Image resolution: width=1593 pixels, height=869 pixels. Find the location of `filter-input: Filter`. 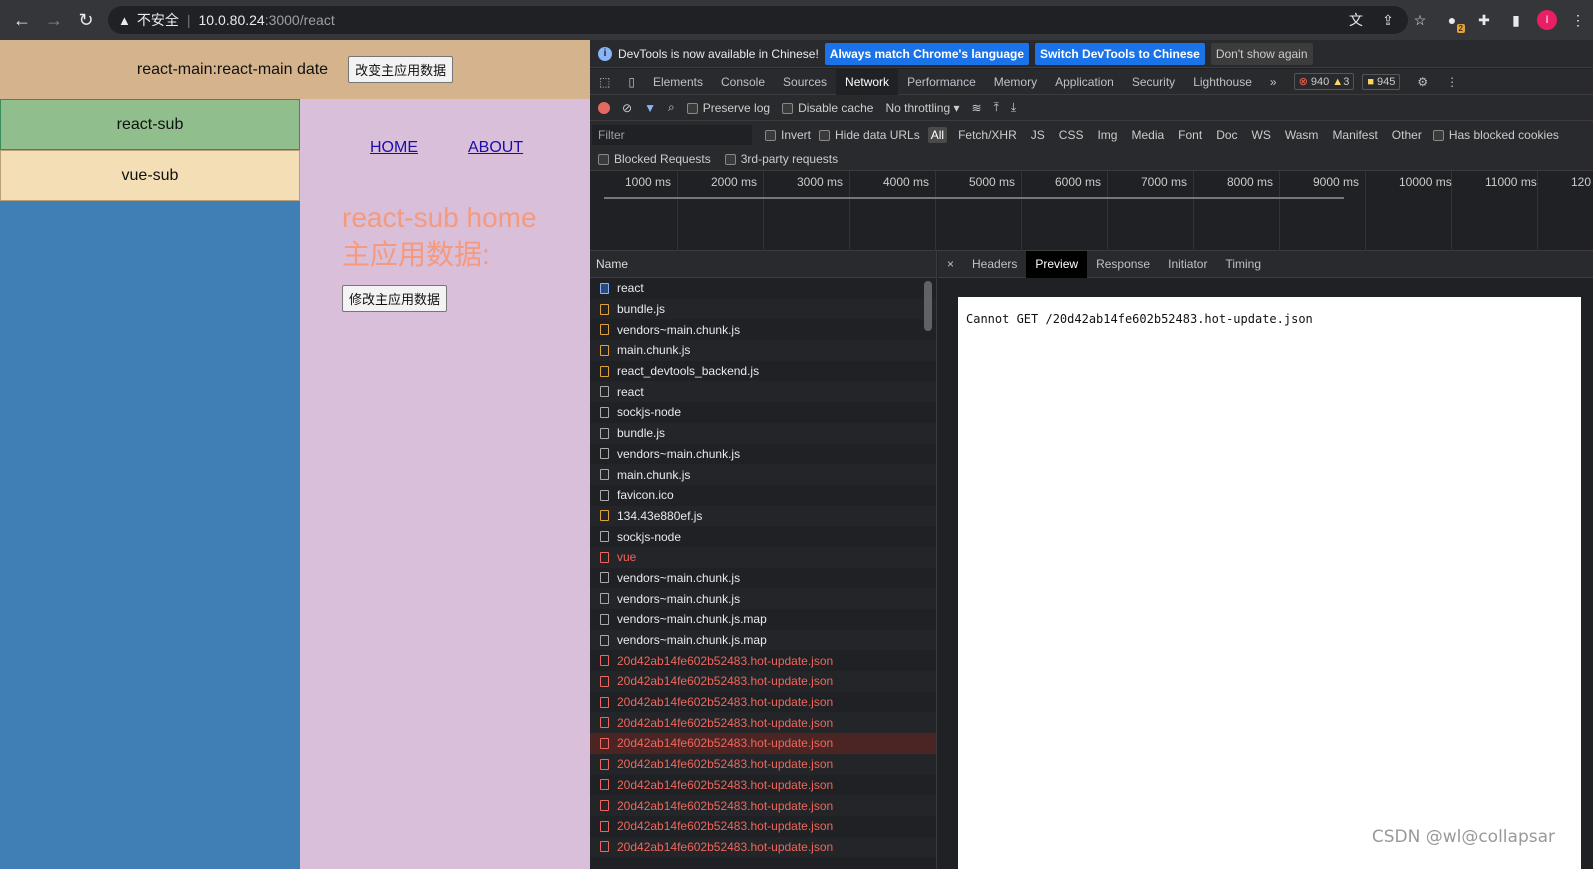

filter-input: Filter is located at coordinates (672, 135).